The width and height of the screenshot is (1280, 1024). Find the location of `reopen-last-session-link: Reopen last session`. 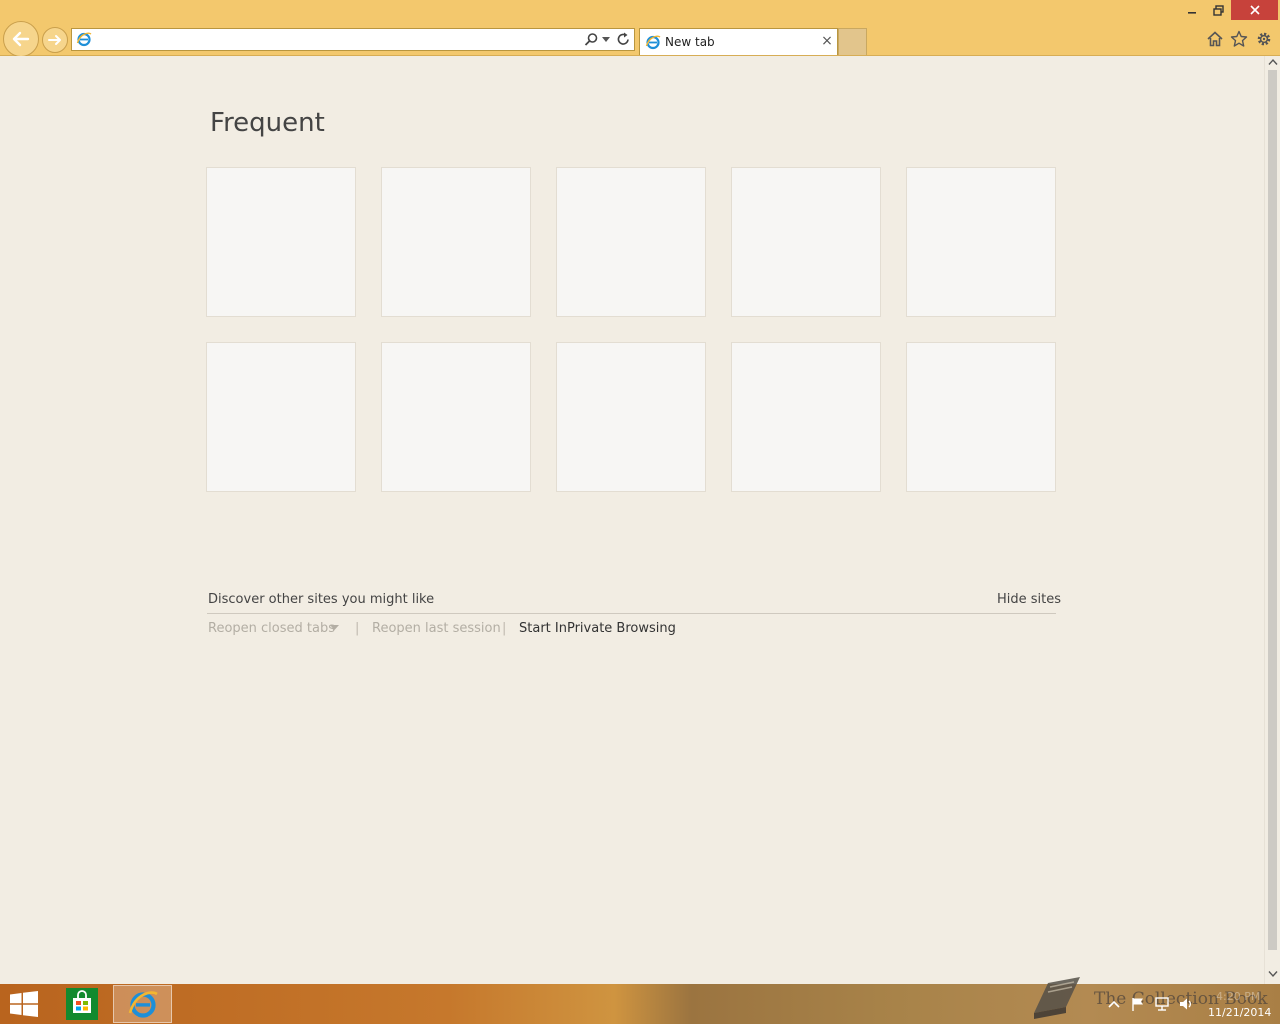

reopen-last-session-link: Reopen last session is located at coordinates (436, 628).